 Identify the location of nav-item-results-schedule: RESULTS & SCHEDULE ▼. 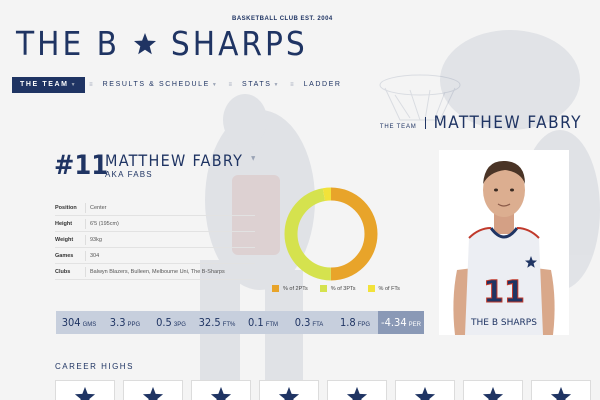
(161, 85).